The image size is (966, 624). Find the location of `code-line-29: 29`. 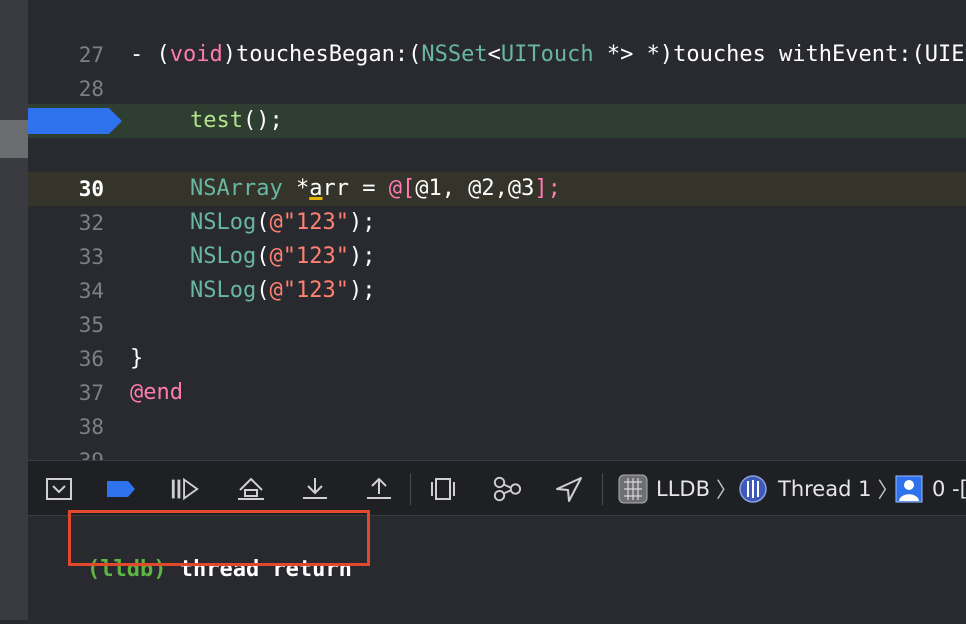

code-line-29: 29 is located at coordinates (497, 103).